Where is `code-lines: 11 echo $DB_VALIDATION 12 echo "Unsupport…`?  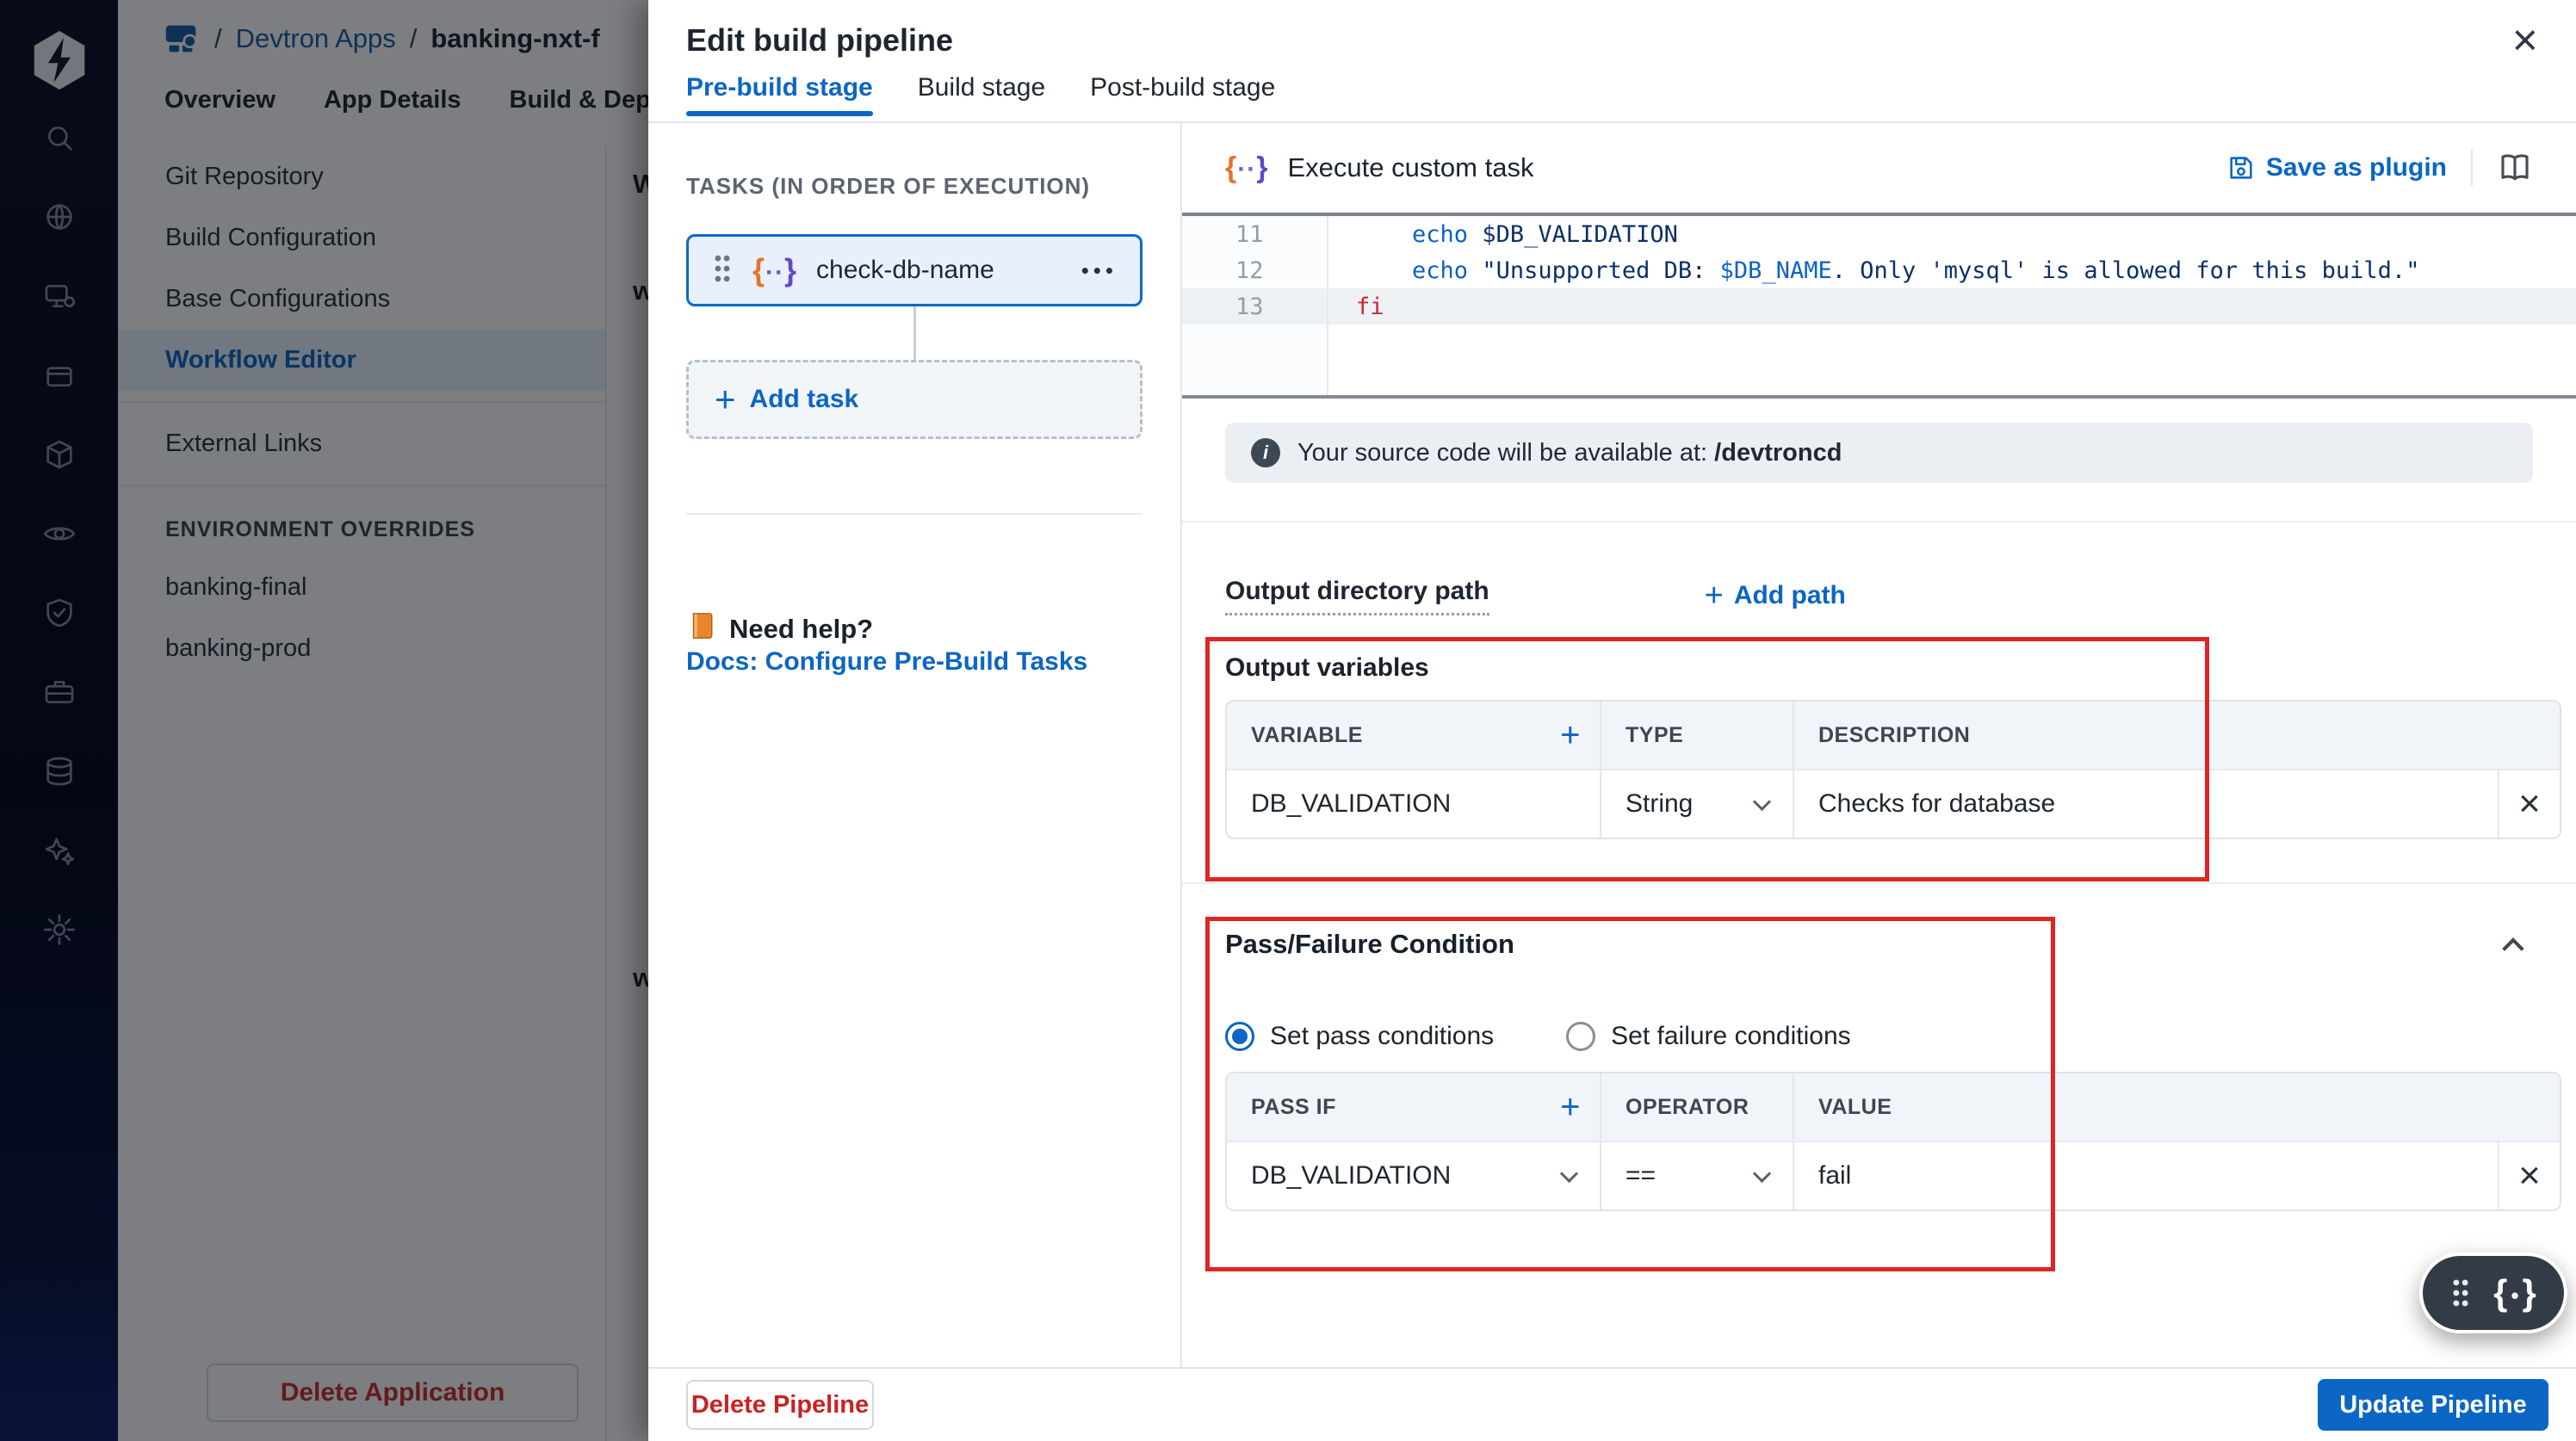 code-lines: 11 echo $DB_VALIDATION 12 echo "Unsupport… is located at coordinates (1879, 270).